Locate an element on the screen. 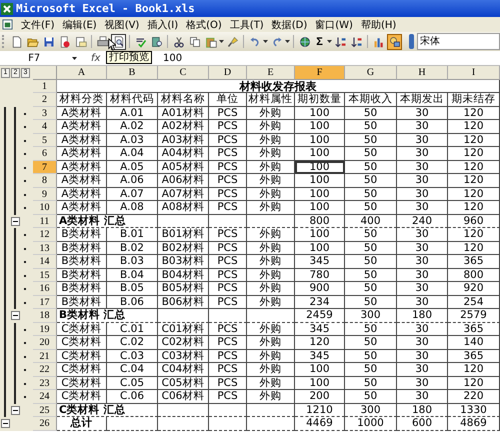 This screenshot has width=500, height=433. column-header: G is located at coordinates (371, 73).